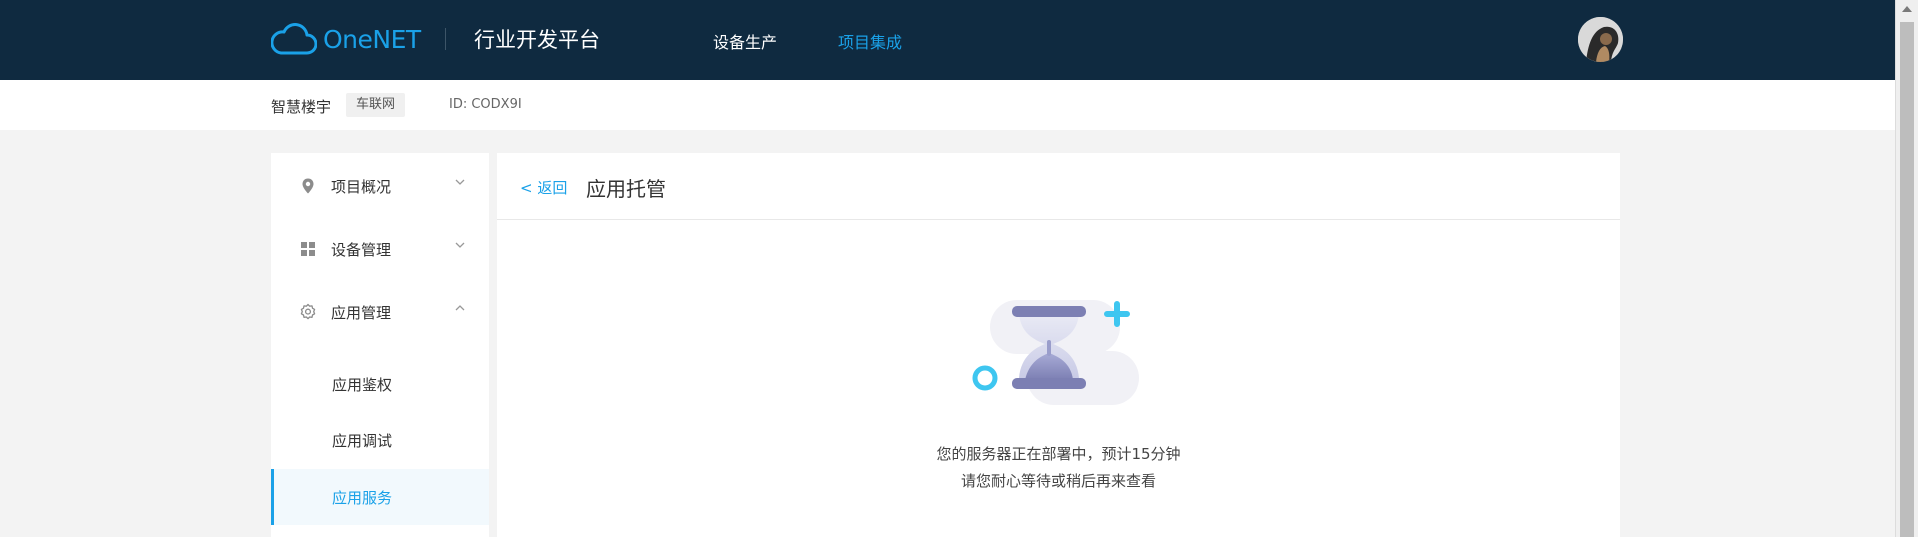 This screenshot has height=537, width=1918. What do you see at coordinates (626, 189) in the screenshot?
I see `page-title: 应用托管` at bounding box center [626, 189].